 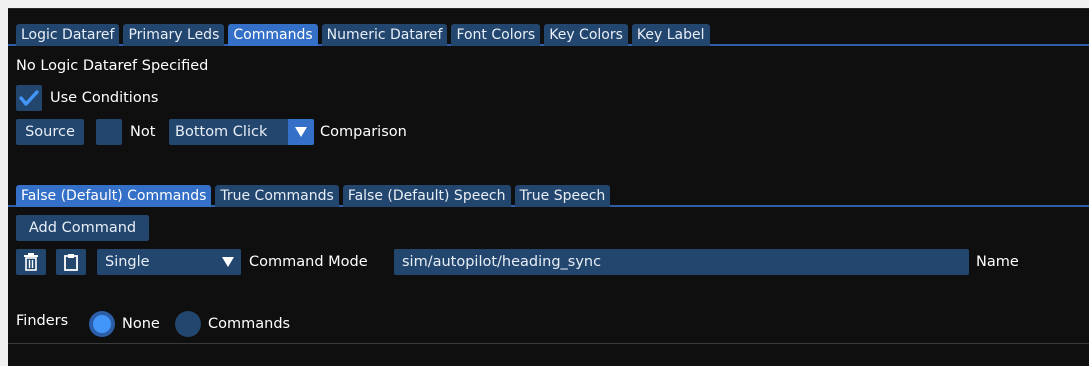 I want to click on delete-command-button, so click(x=31, y=262).